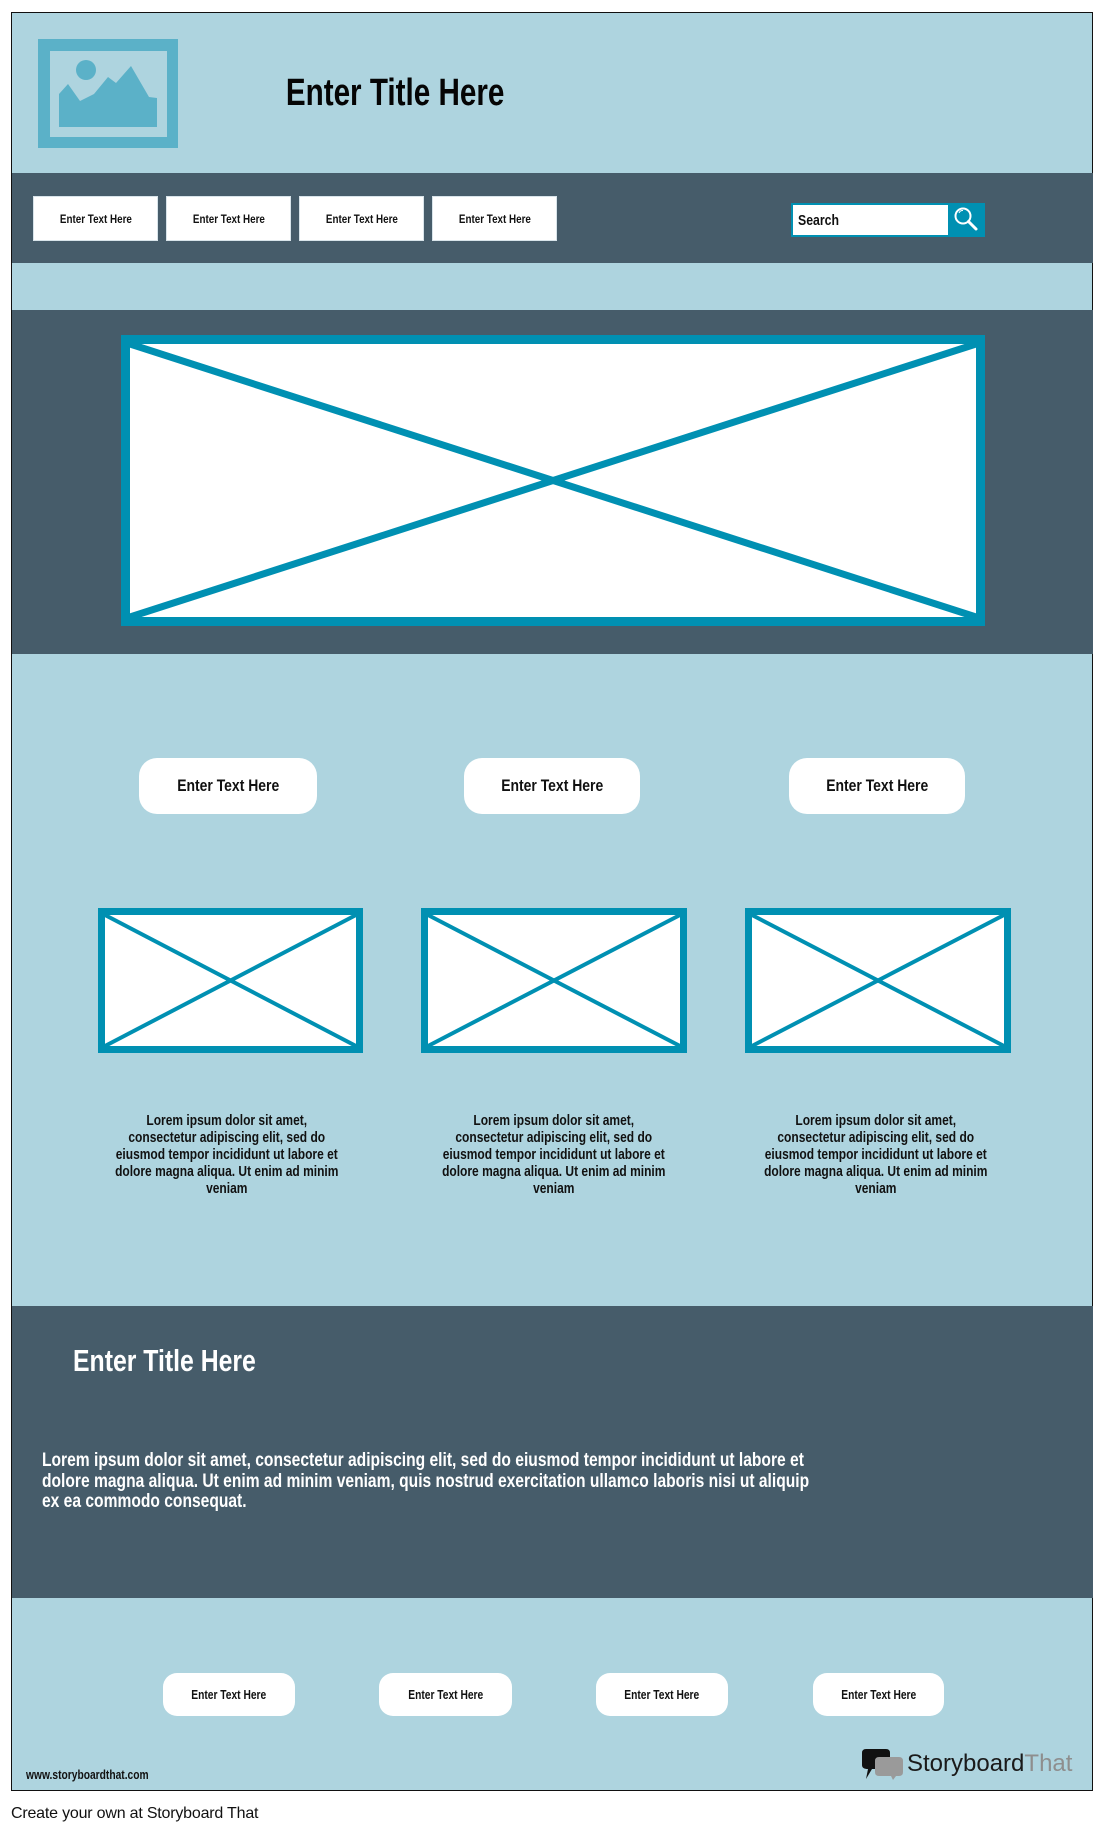  I want to click on footer-caption-text: Create your own at Storyboard That, so click(135, 1813).